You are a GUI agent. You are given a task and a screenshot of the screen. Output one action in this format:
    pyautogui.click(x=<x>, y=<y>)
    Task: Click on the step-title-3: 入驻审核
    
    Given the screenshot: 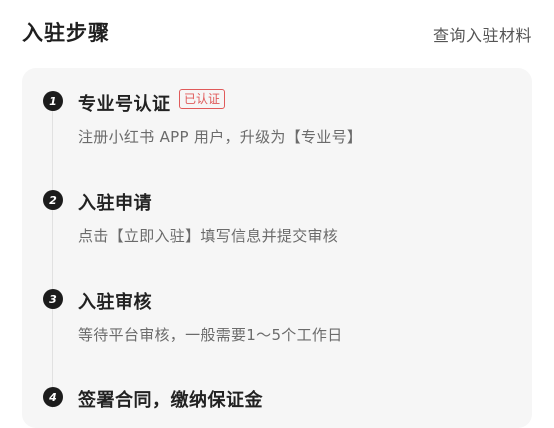 What is the action you would take?
    pyautogui.click(x=115, y=302)
    